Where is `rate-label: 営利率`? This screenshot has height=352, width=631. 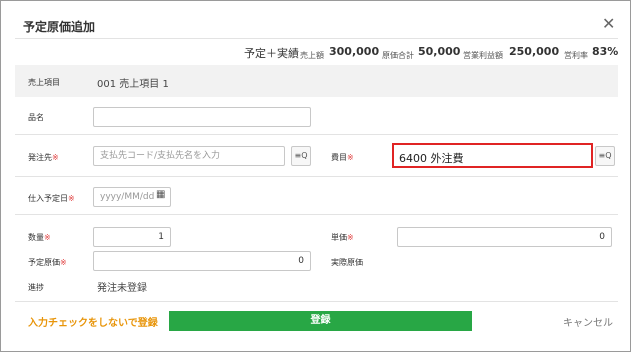
rate-label: 営利率 is located at coordinates (576, 55).